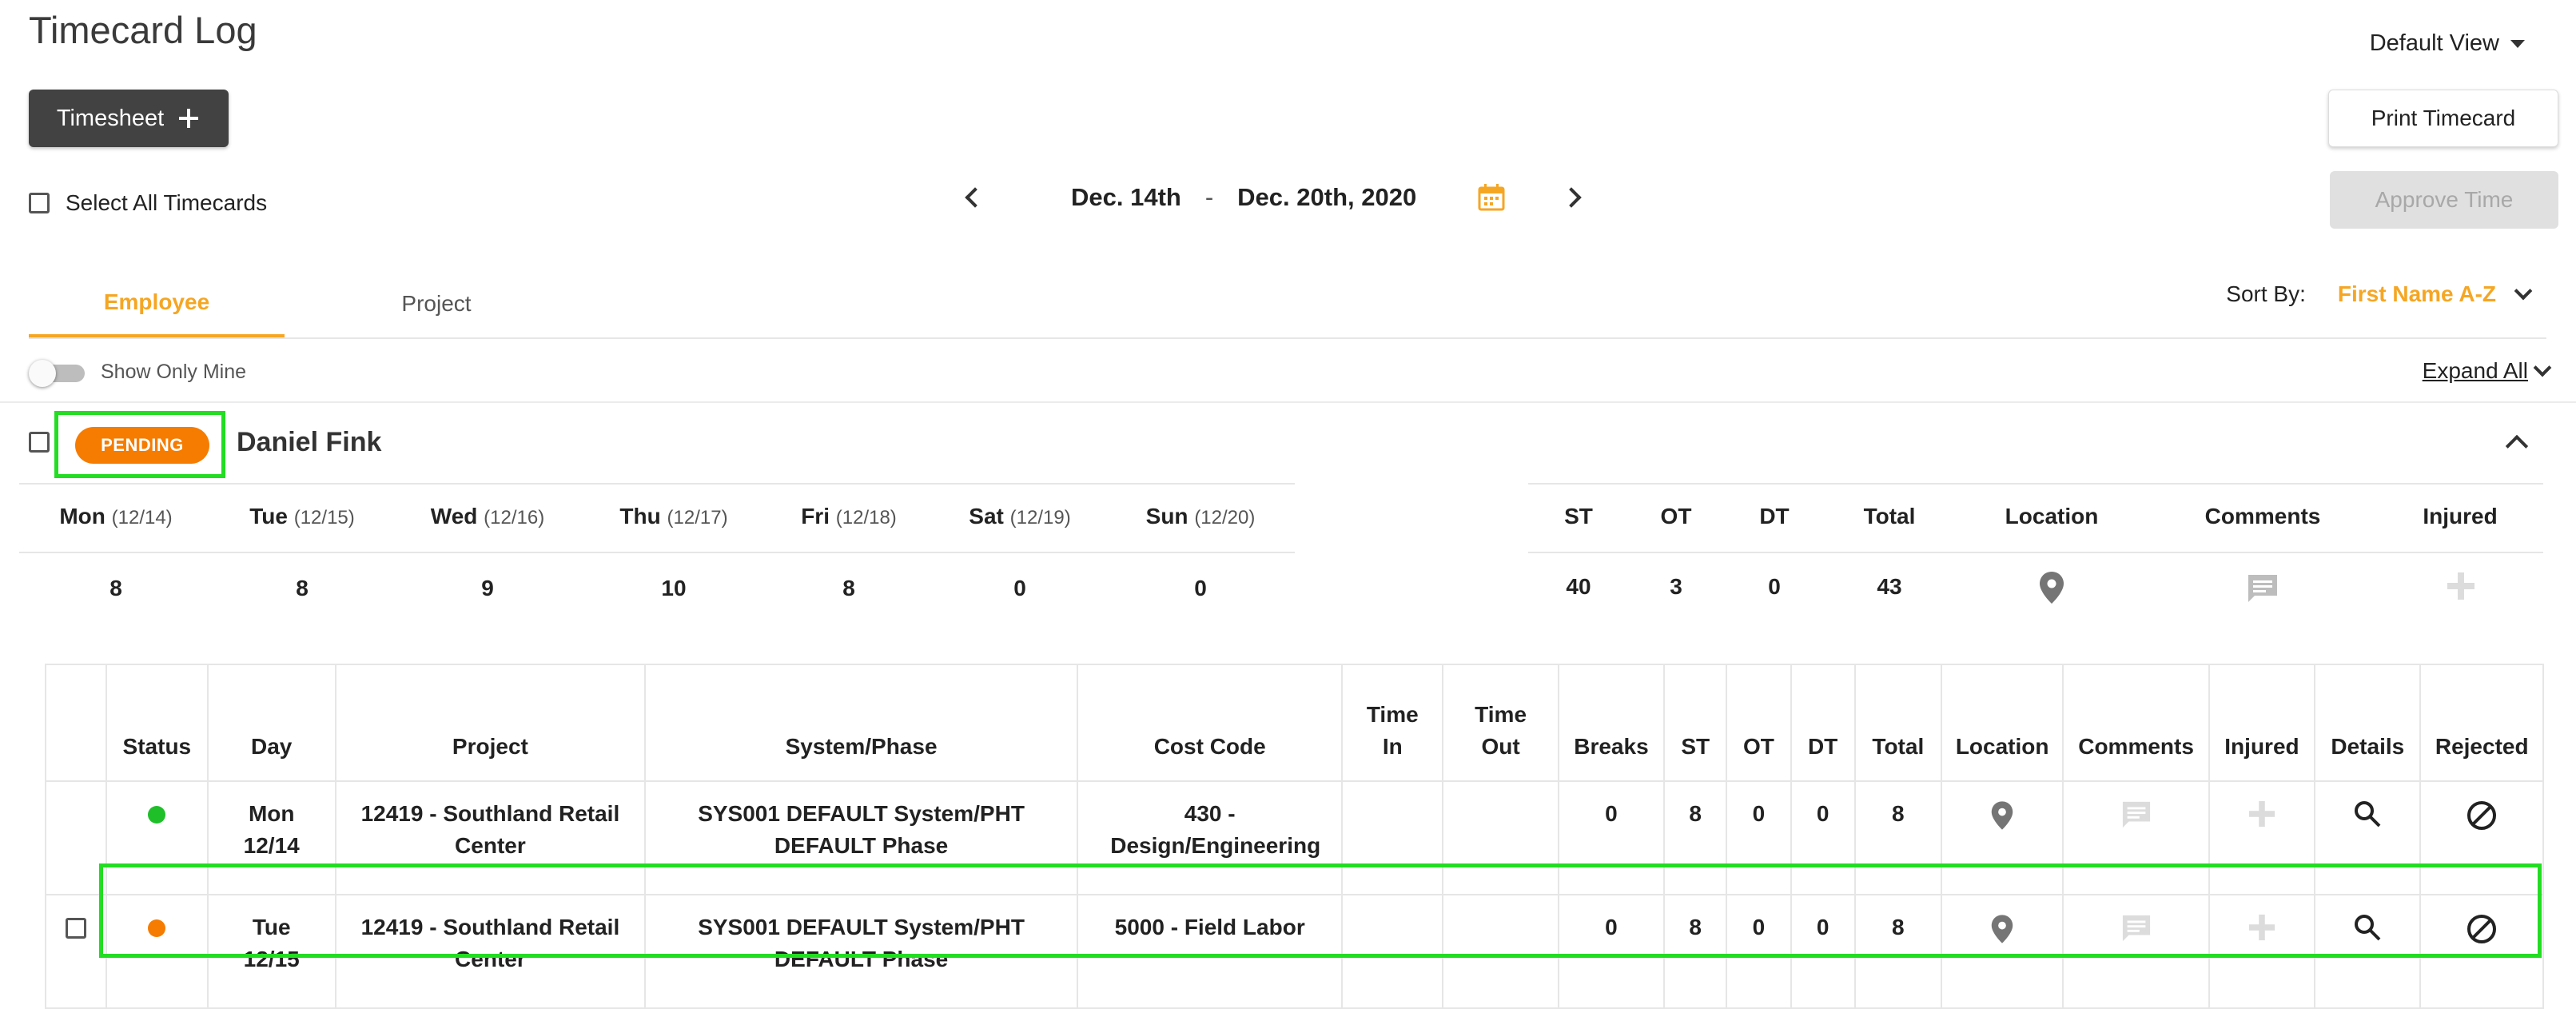  Describe the element at coordinates (2052, 516) in the screenshot. I see `summary-header-location: Location` at that location.